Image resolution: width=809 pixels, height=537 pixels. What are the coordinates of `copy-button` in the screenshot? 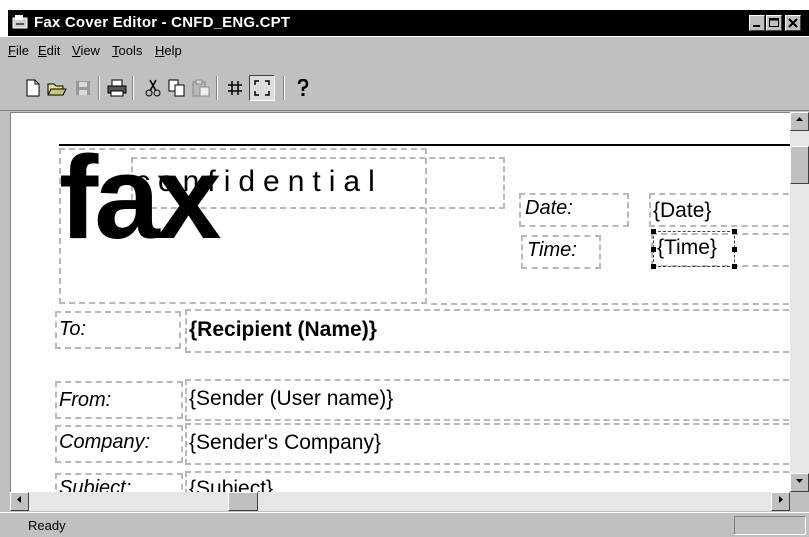 It's located at (177, 88).